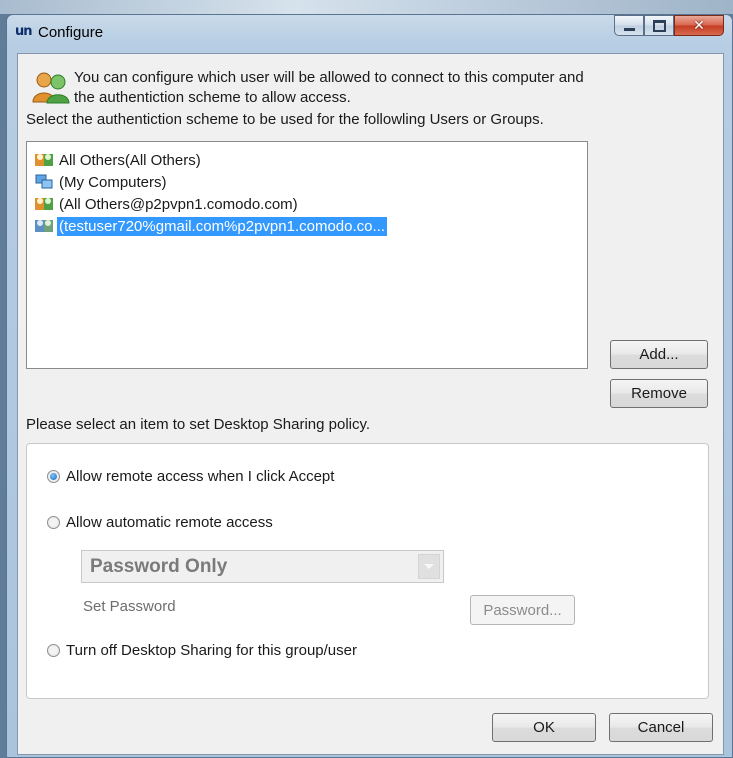 Image resolution: width=733 pixels, height=758 pixels. I want to click on list-item: (All Others@p2pvpn1.comodo.com), so click(167, 204).